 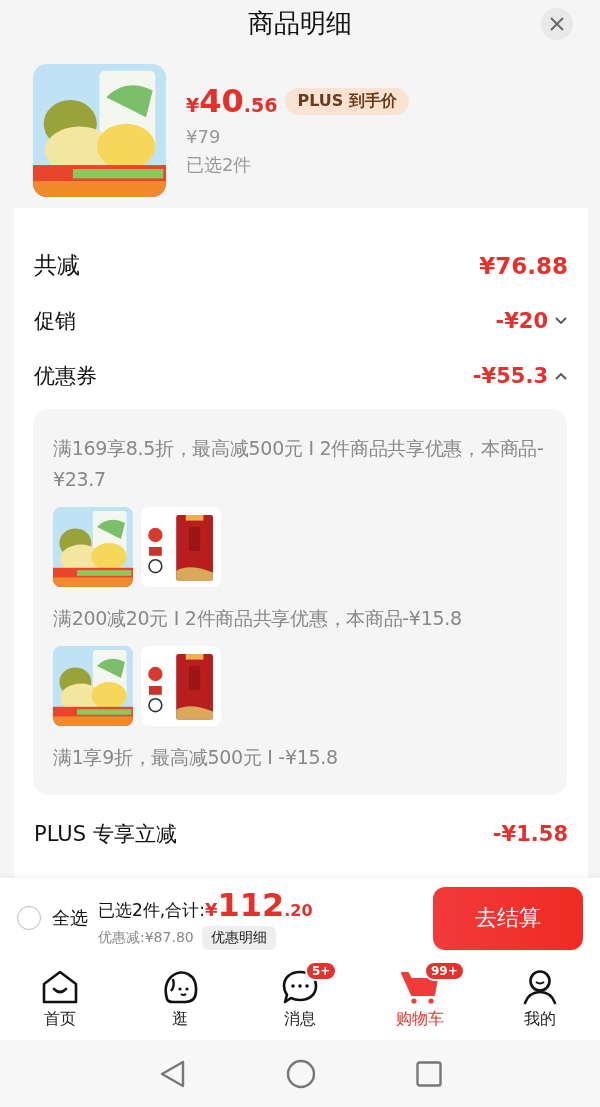 I want to click on tab: 逛, so click(x=180, y=999).